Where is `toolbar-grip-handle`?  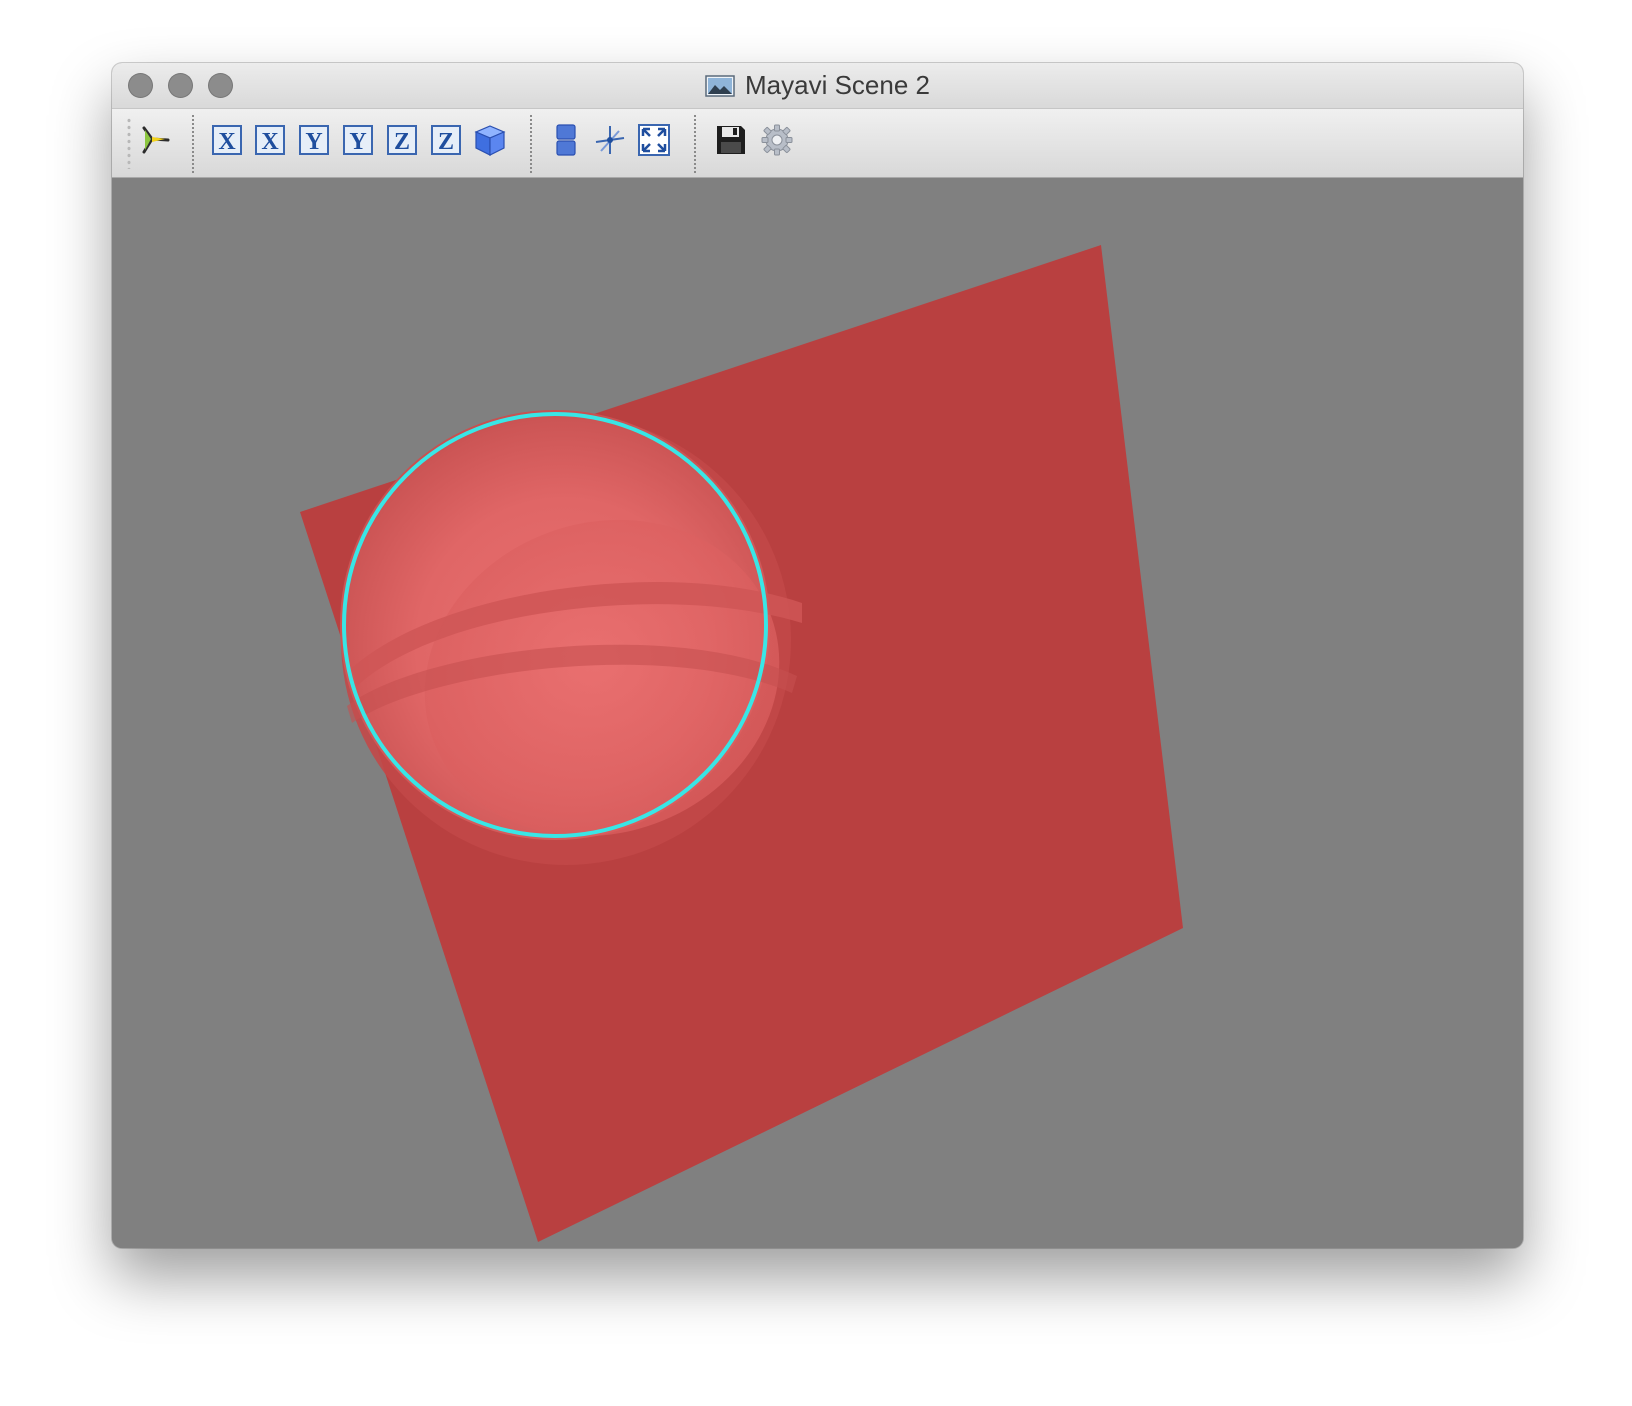
toolbar-grip-handle is located at coordinates (129, 143).